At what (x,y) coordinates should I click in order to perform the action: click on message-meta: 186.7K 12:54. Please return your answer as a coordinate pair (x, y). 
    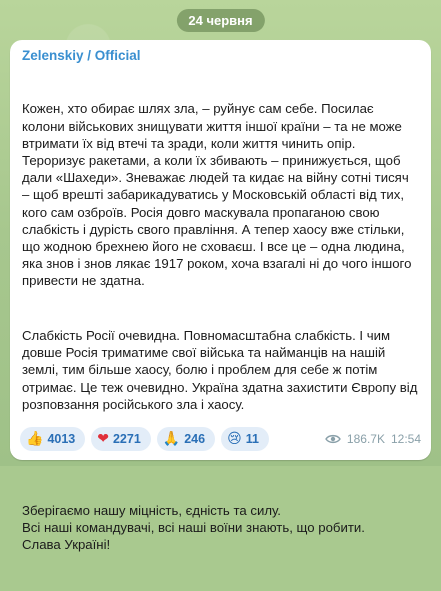
    Looking at the image, I should click on (373, 439).